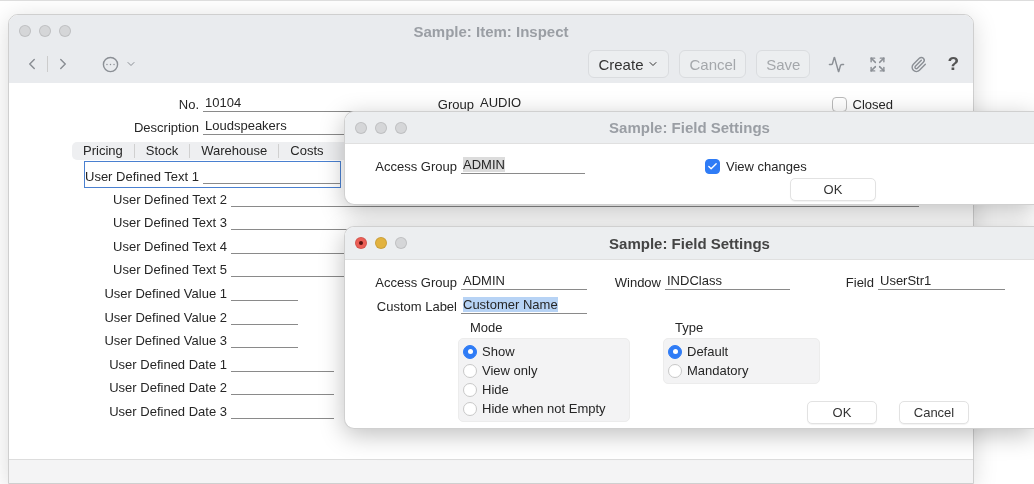 This screenshot has width=1034, height=484. I want to click on checkbox-label: View changes, so click(766, 166).